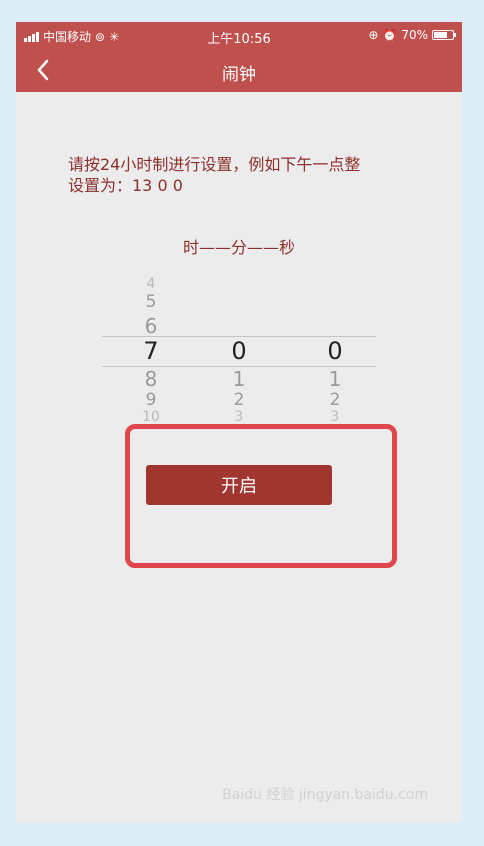  Describe the element at coordinates (335, 400) in the screenshot. I see `second-option: 2` at that location.